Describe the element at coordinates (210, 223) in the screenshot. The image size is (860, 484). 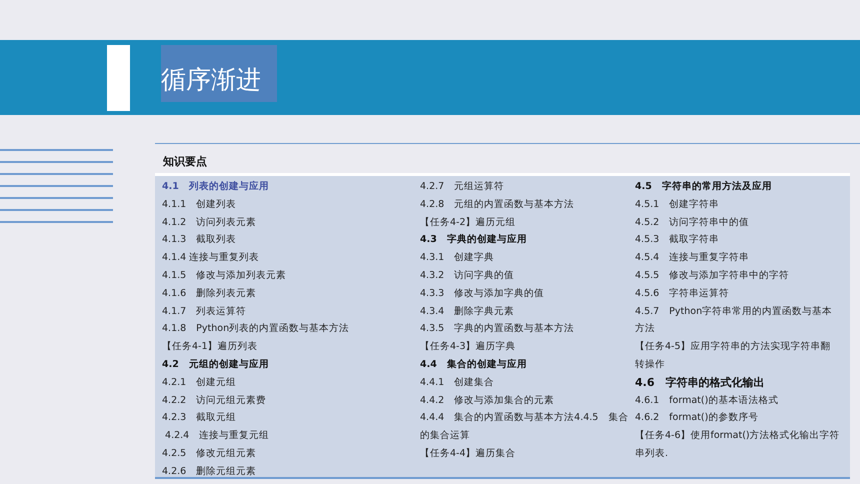
I see `outline-entry: 4.1.2 访问列表元素` at that location.